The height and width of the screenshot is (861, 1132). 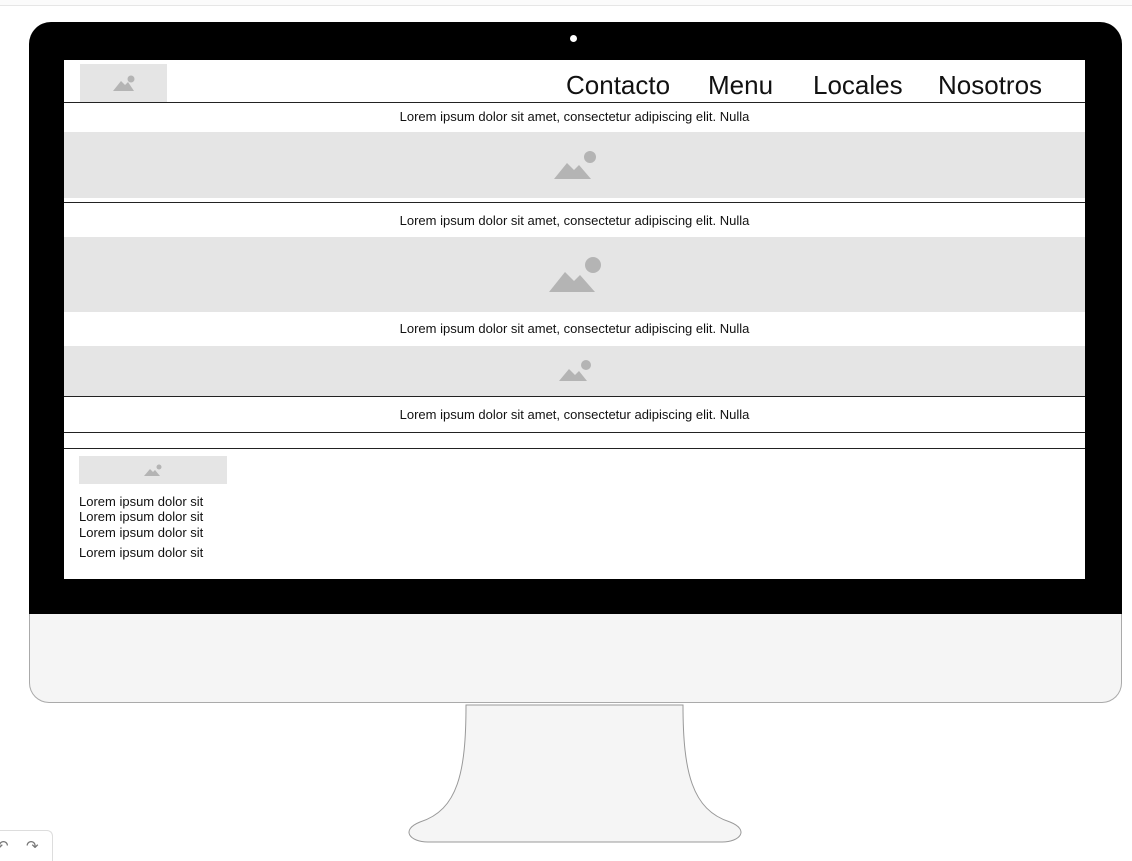 I want to click on camera-dot-icon, so click(x=573, y=38).